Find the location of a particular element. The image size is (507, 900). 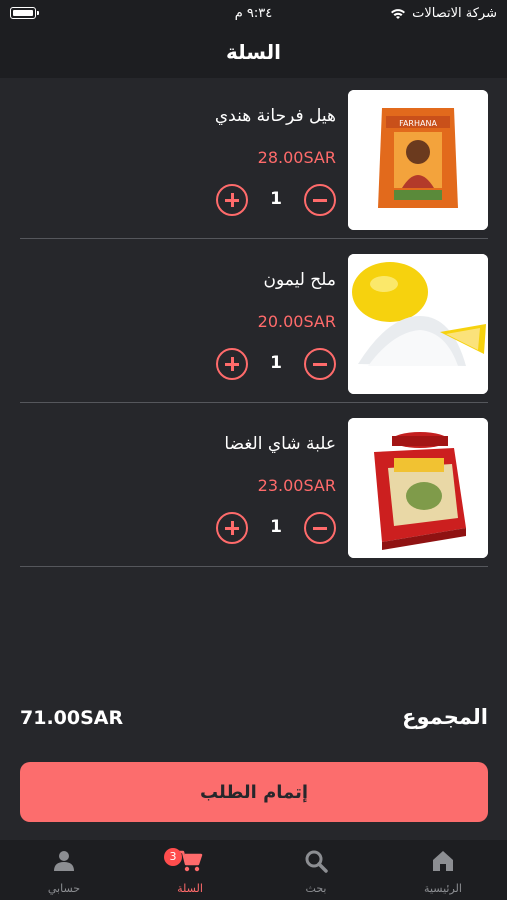

bottom-tab-bar: الرئيسية بحث 3 السلة حسابي is located at coordinates (253, 870).